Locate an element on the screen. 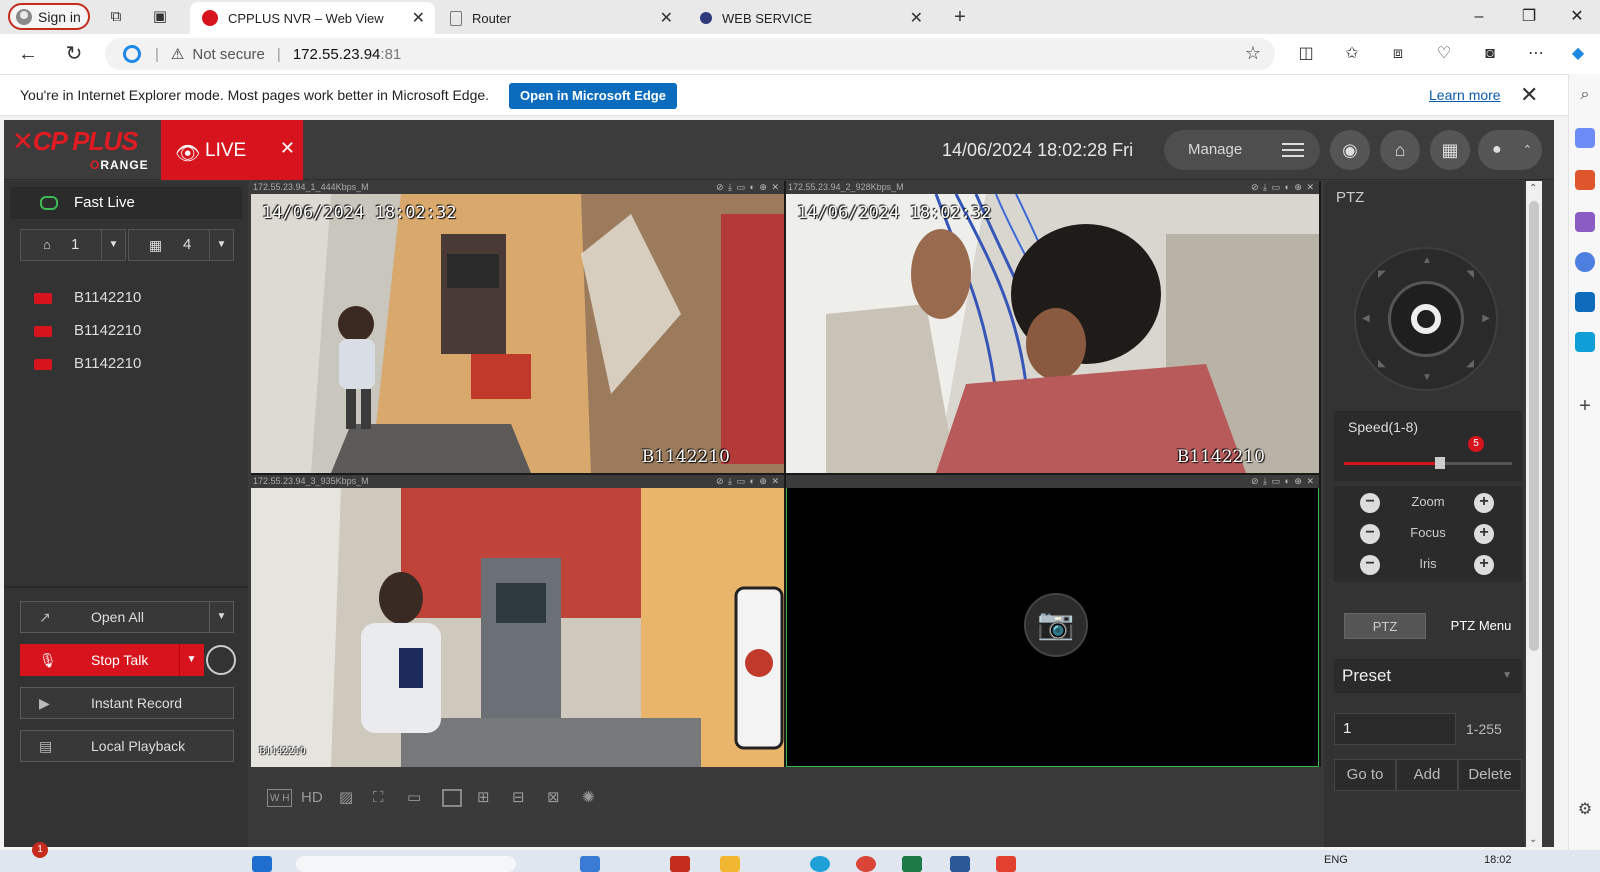  ptz-direction-wheel: ▲ ▼ ◀ ▶ ◤ ◥ ◣ ◢ is located at coordinates (1426, 319).